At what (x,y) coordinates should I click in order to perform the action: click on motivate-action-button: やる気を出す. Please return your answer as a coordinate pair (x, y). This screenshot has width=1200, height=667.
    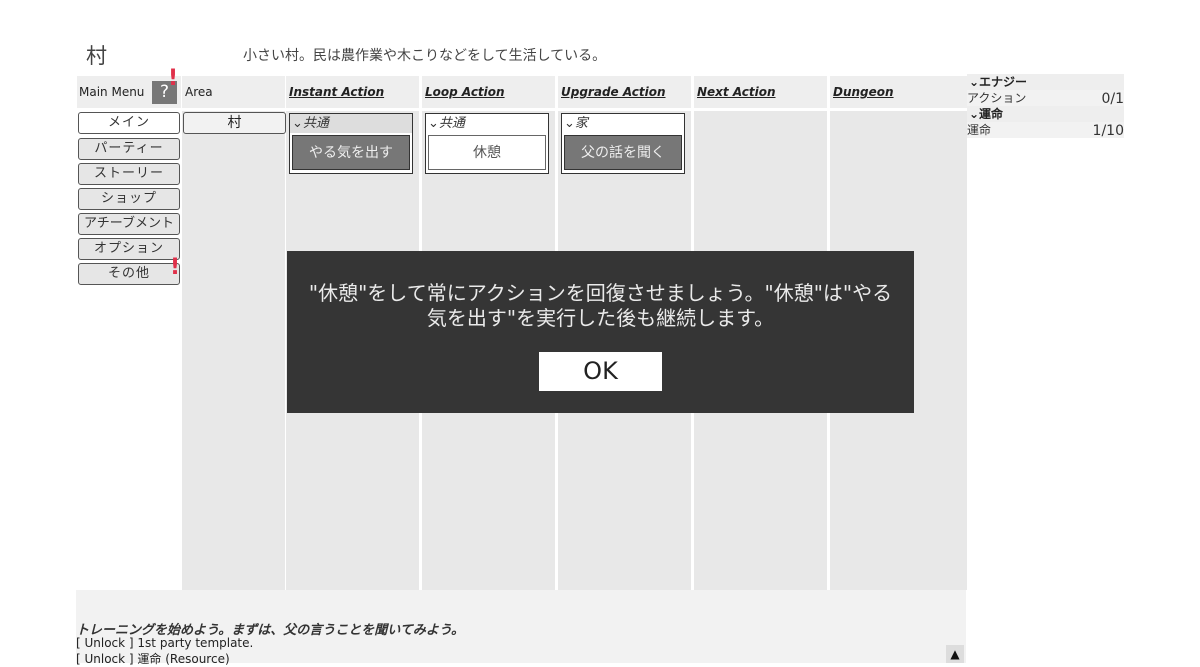
    Looking at the image, I should click on (351, 152).